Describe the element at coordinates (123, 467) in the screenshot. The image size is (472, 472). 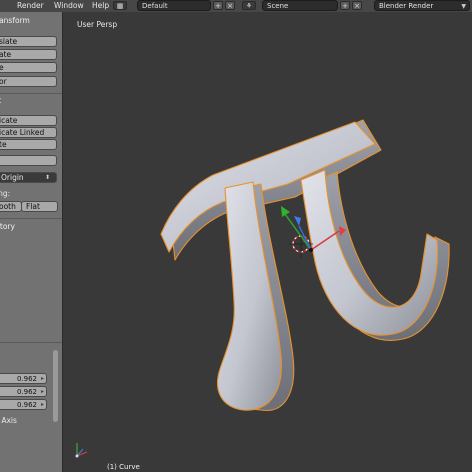
I see `active-object-label: (1) Curve` at that location.